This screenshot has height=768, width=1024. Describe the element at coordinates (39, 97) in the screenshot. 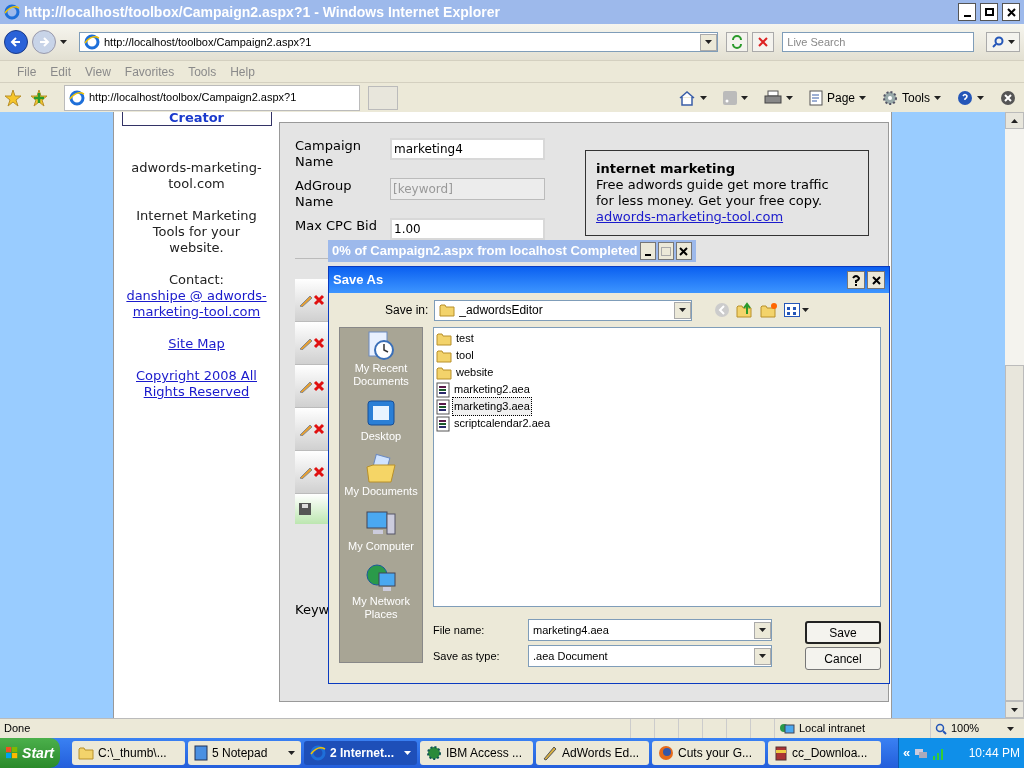

I see `add-favorite-icon` at that location.